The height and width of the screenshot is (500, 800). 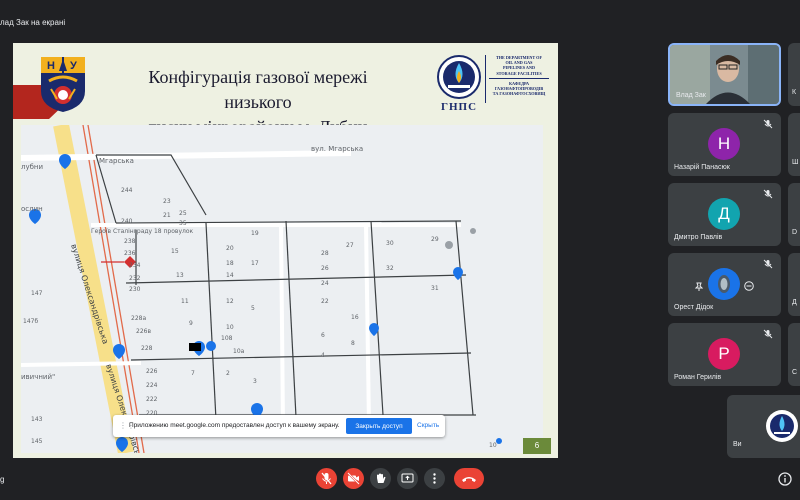 I want to click on present-screen-button, so click(x=407, y=478).